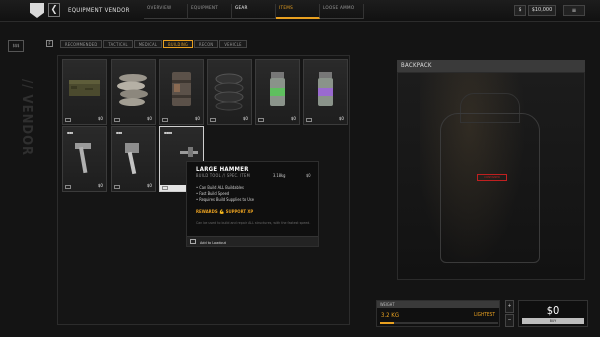  I want to click on weight-label: WEIGHT, so click(438, 304).